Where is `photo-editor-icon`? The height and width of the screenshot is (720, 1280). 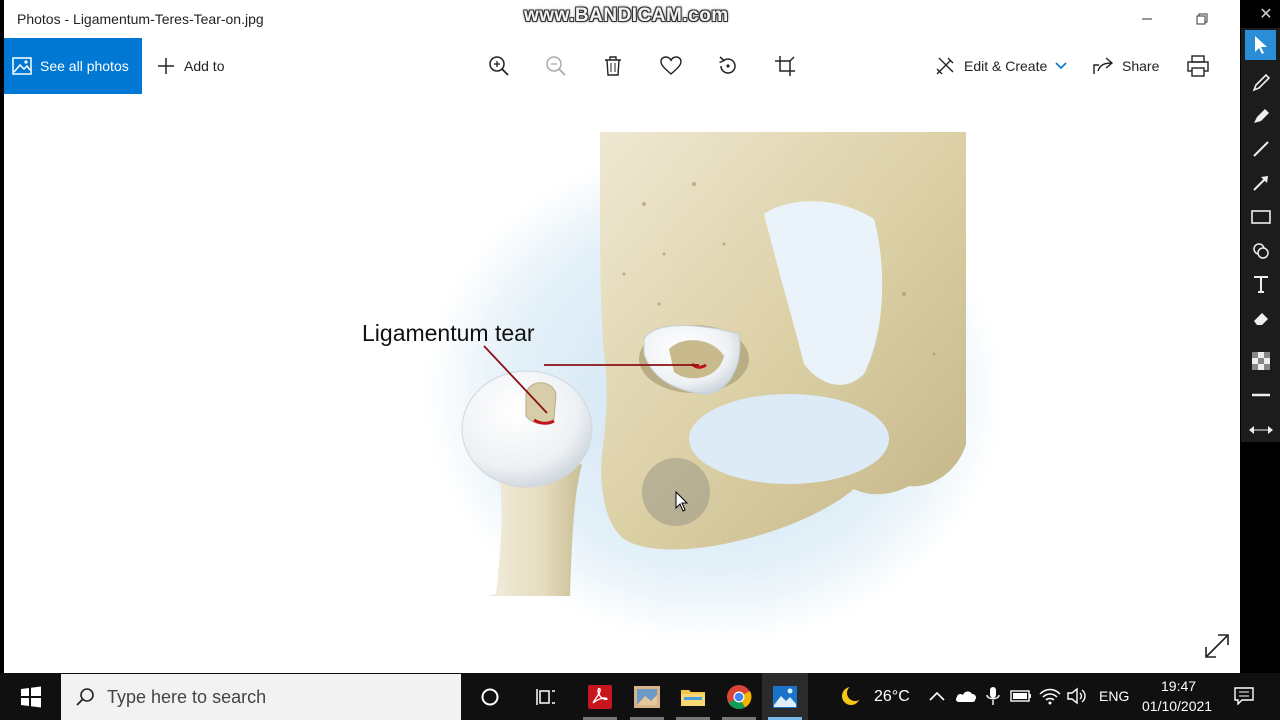 photo-editor-icon is located at coordinates (647, 696).